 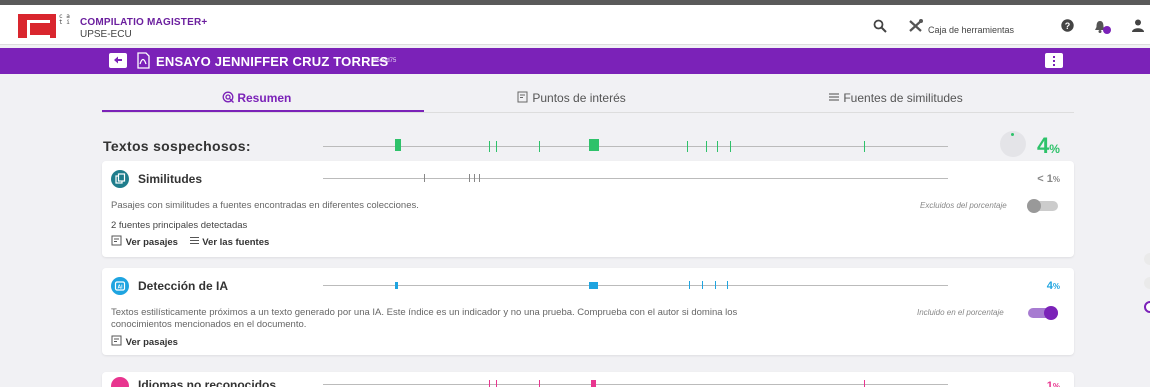 What do you see at coordinates (635, 178) in the screenshot?
I see `similarities-track` at bounding box center [635, 178].